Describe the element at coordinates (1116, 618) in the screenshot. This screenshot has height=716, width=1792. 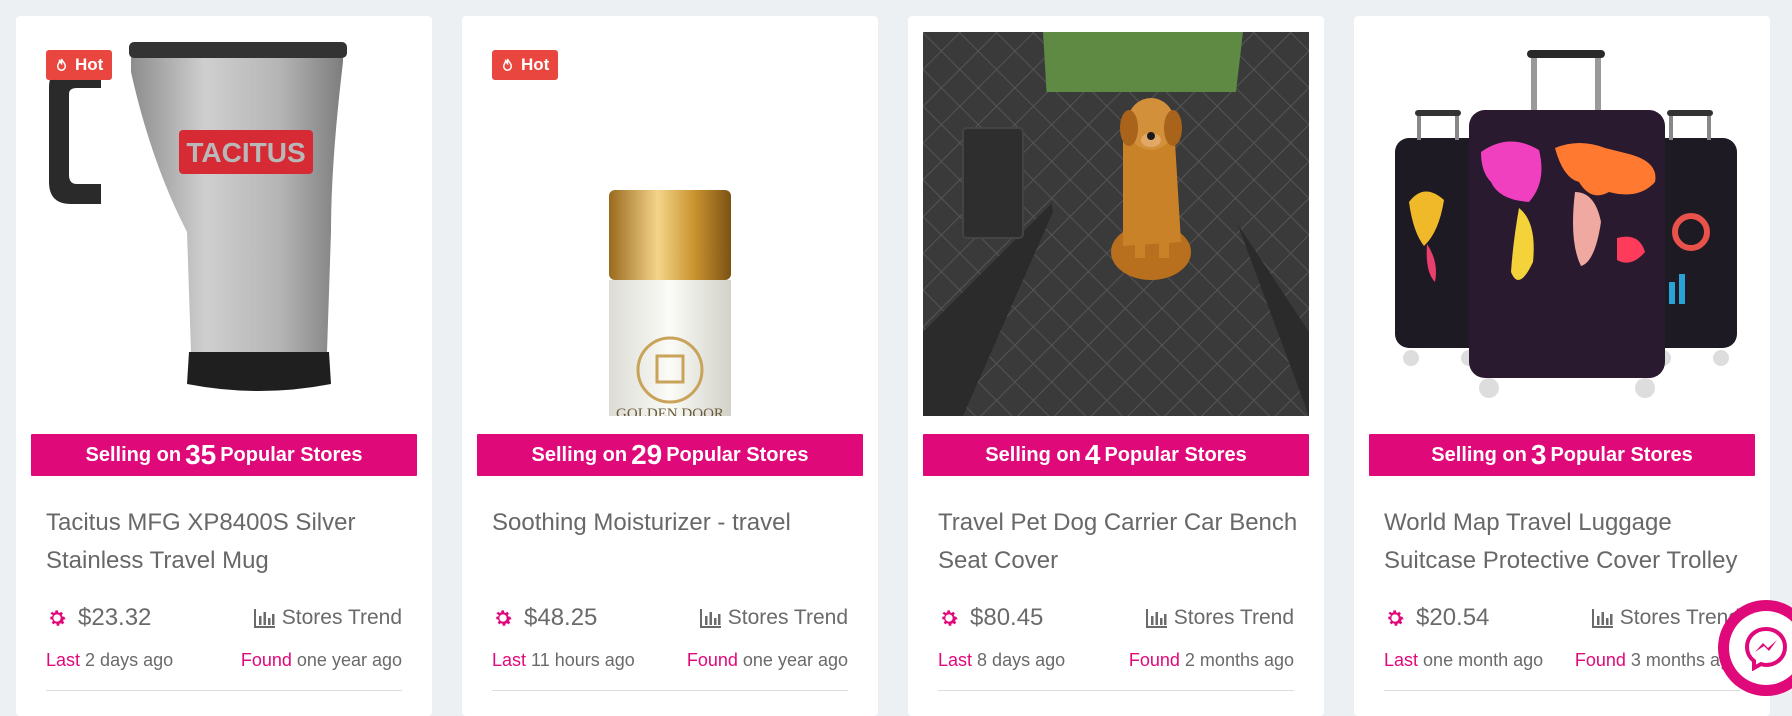
I see `price-row: $80.45 Stores Trend` at that location.